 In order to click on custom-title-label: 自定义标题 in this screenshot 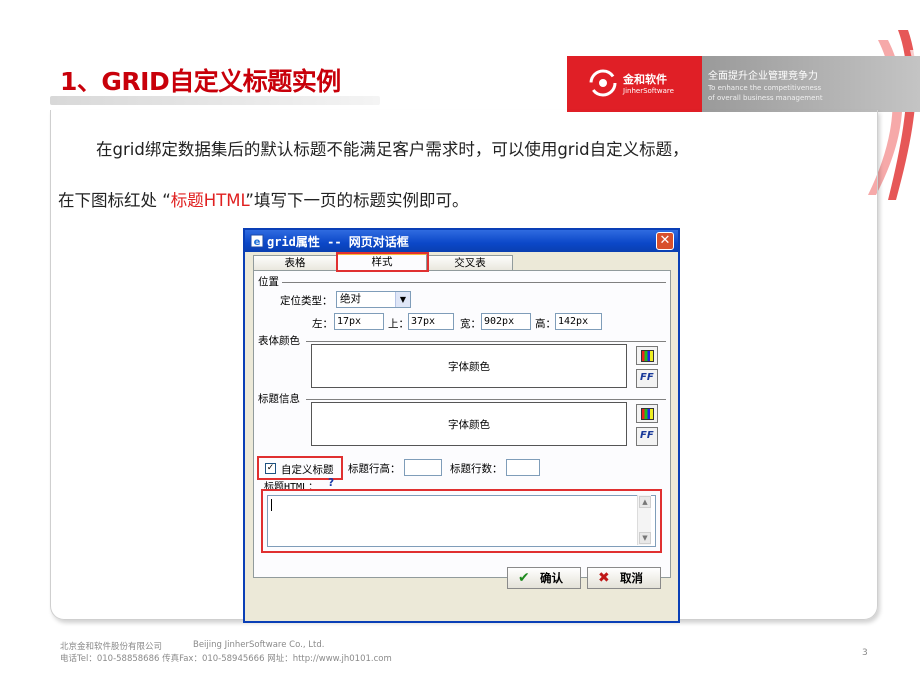, I will do `click(307, 470)`.